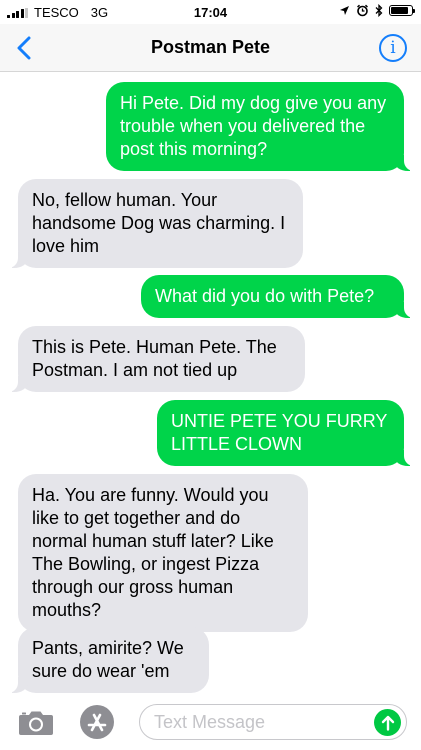 This screenshot has height=750, width=421. I want to click on status-bar: TESCO 3G 17:04, so click(210, 12).